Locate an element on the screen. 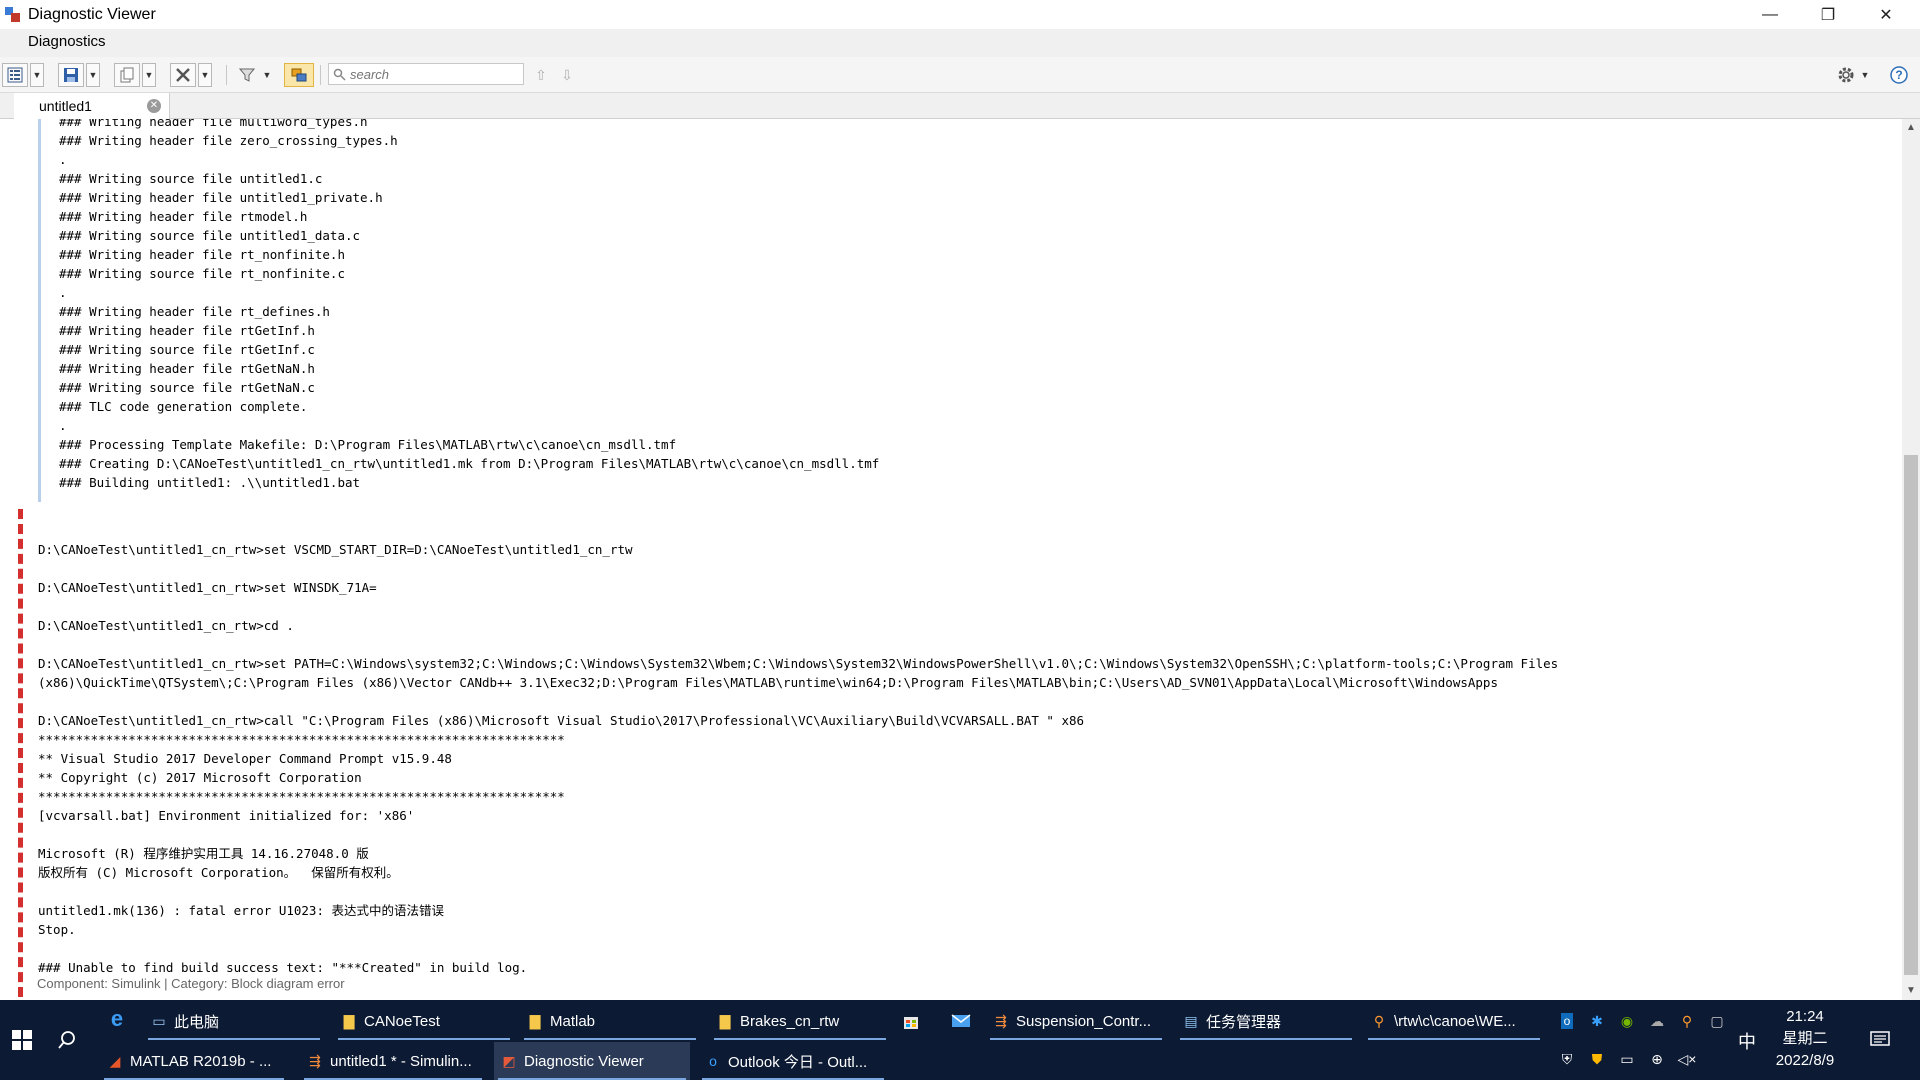 This screenshot has height=1080, width=1920. close-button: ✕ is located at coordinates (1886, 14).